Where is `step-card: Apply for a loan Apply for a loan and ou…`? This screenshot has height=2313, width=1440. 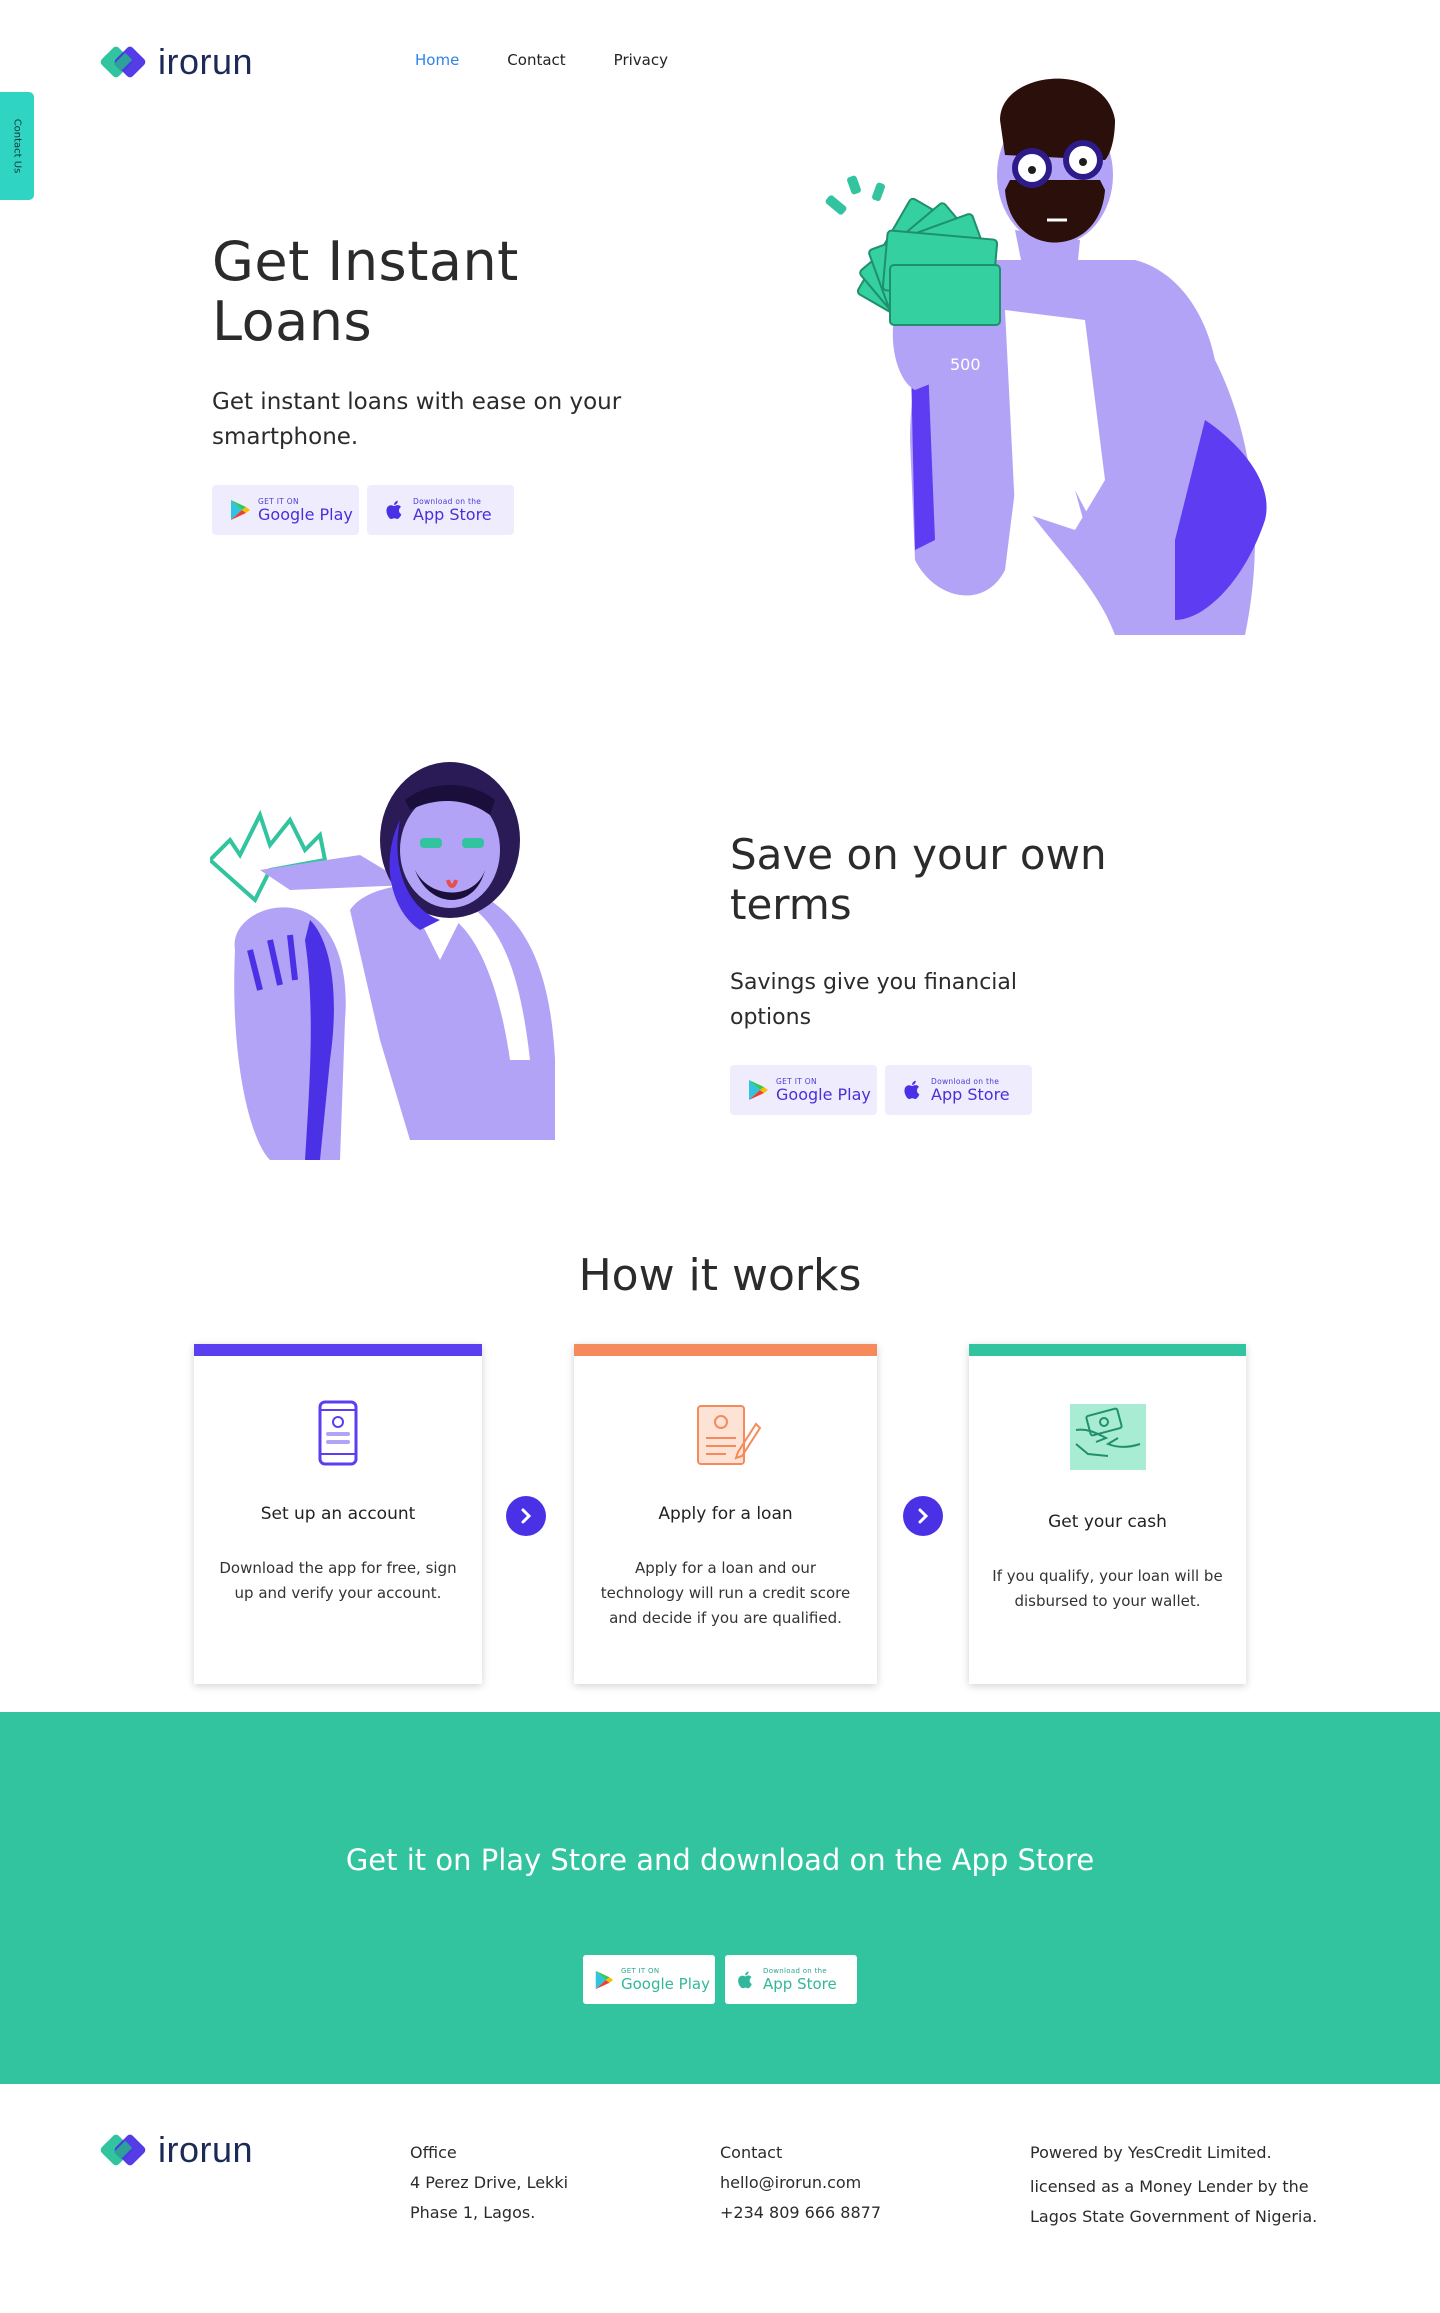
step-card: Apply for a loan Apply for a loan and ou… is located at coordinates (725, 1514).